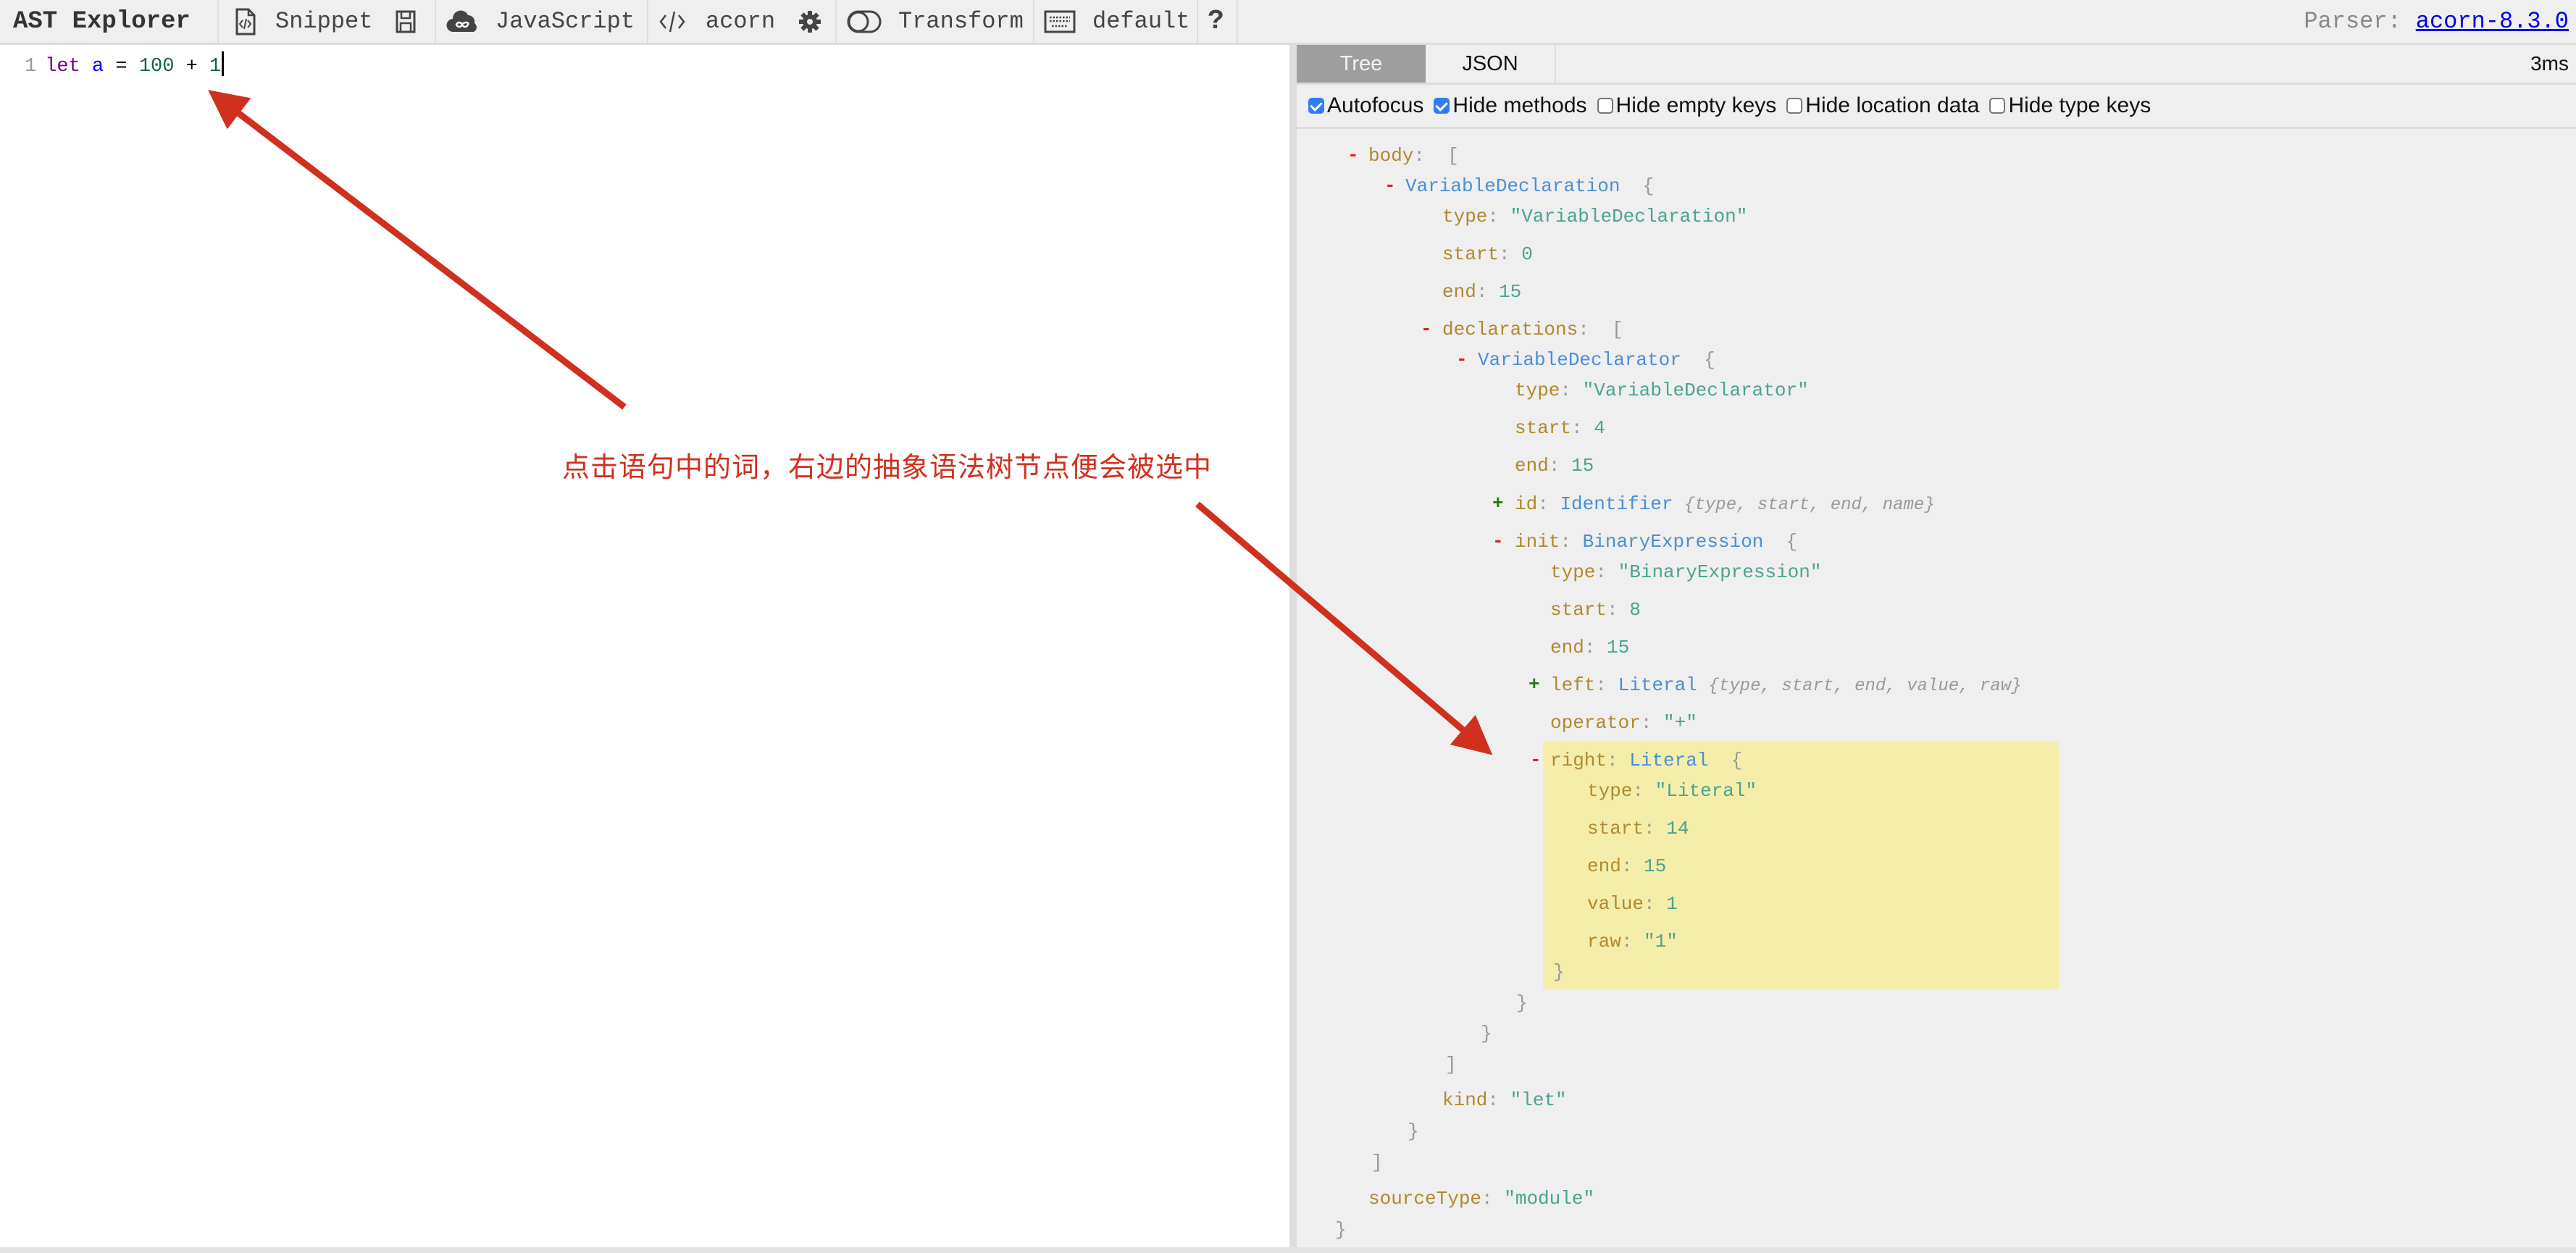 Image resolution: width=2576 pixels, height=1253 pixels. What do you see at coordinates (961, 22) in the screenshot?
I see `transform-label: Transform` at bounding box center [961, 22].